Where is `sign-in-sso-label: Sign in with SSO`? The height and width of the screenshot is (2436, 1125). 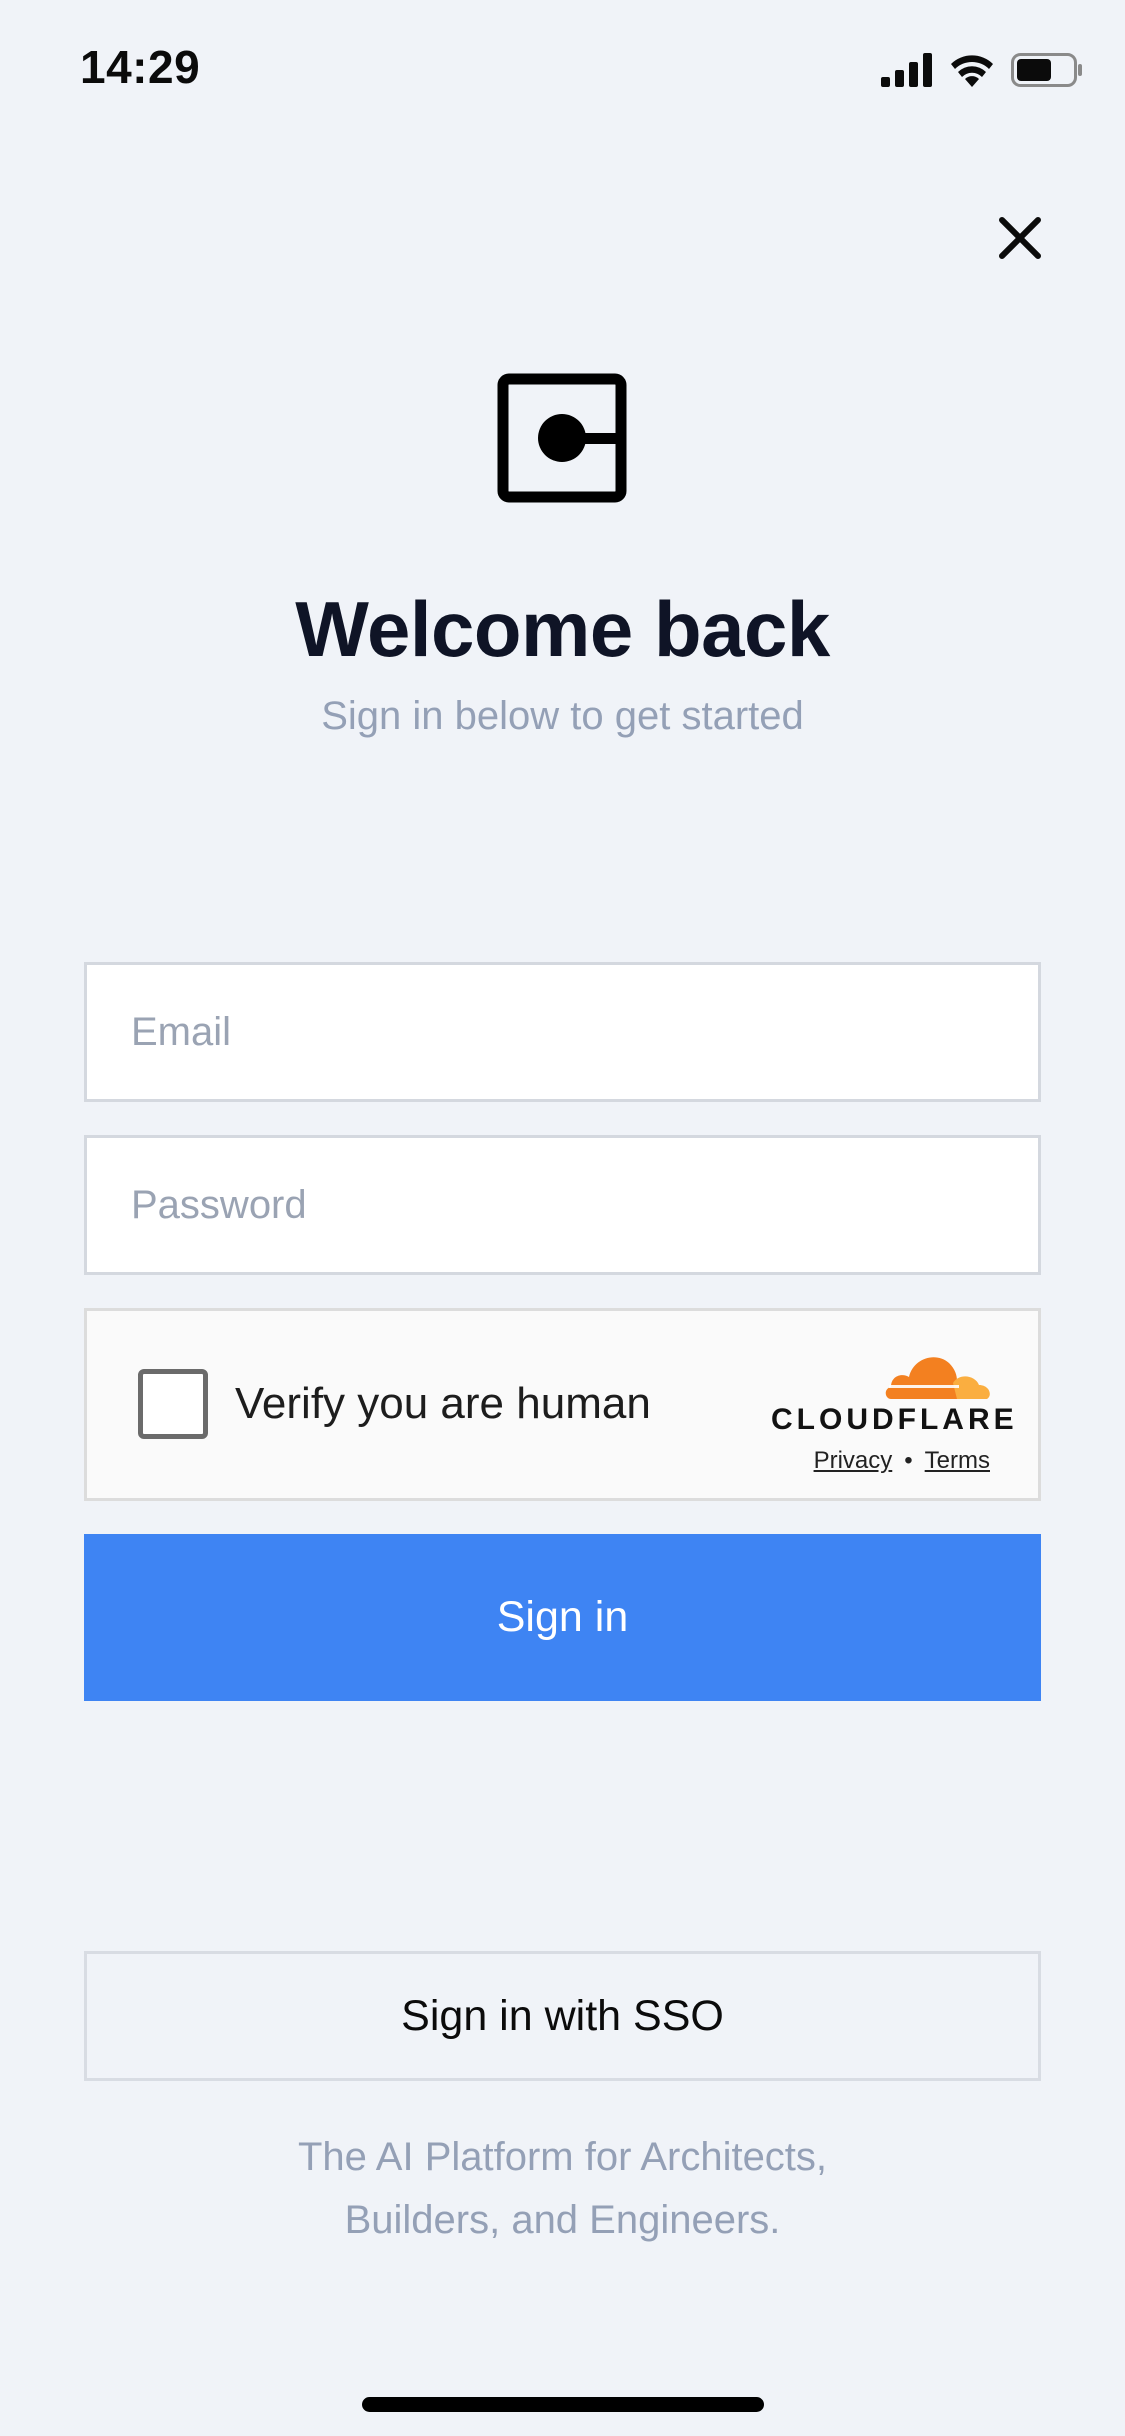 sign-in-sso-label: Sign in with SSO is located at coordinates (562, 2015).